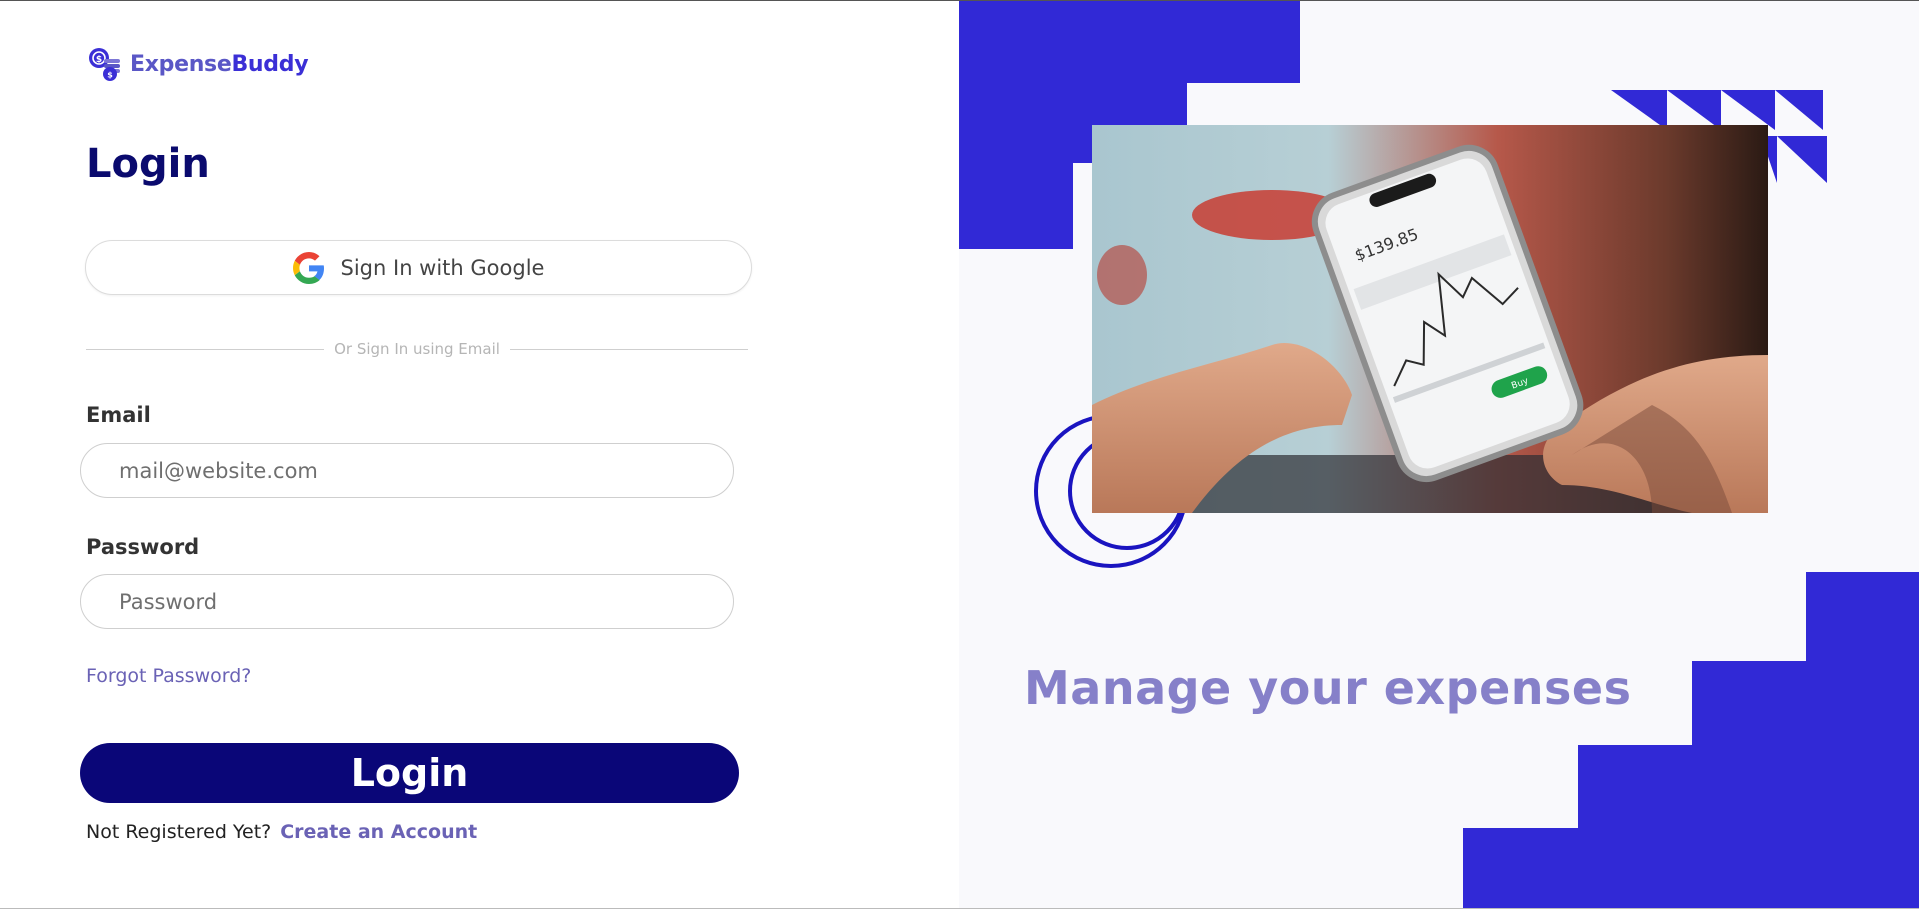 The width and height of the screenshot is (1919, 909). What do you see at coordinates (407, 601) in the screenshot?
I see `password-field` at bounding box center [407, 601].